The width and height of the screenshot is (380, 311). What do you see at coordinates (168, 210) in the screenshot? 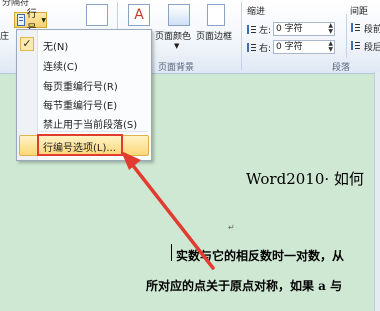
I see `annotation-arrow` at bounding box center [168, 210].